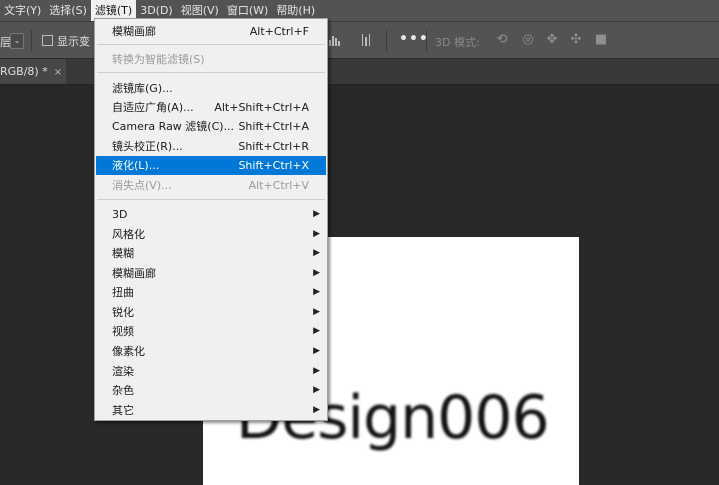 Image resolution: width=719 pixels, height=485 pixels. I want to click on distribute-icon, so click(334, 40).